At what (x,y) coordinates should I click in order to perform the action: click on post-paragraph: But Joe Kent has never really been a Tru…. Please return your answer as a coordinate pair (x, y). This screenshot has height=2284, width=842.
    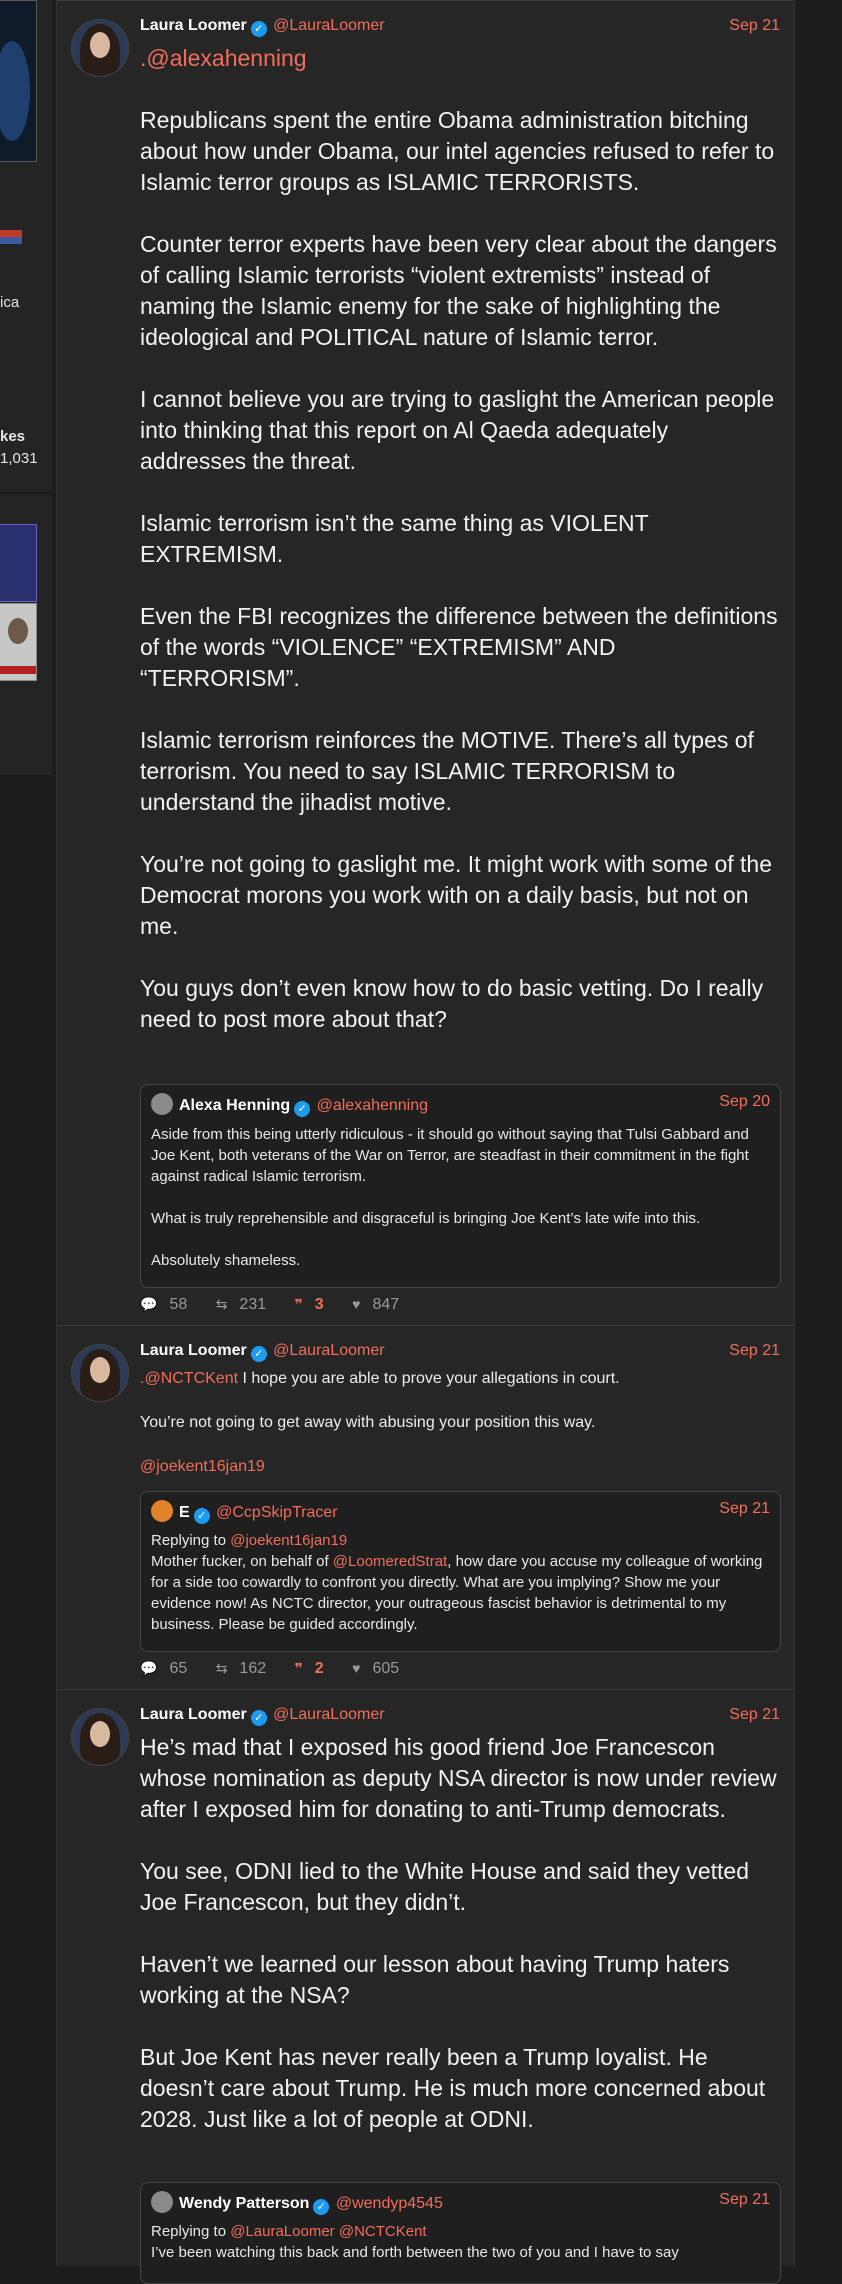
    Looking at the image, I should click on (453, 2088).